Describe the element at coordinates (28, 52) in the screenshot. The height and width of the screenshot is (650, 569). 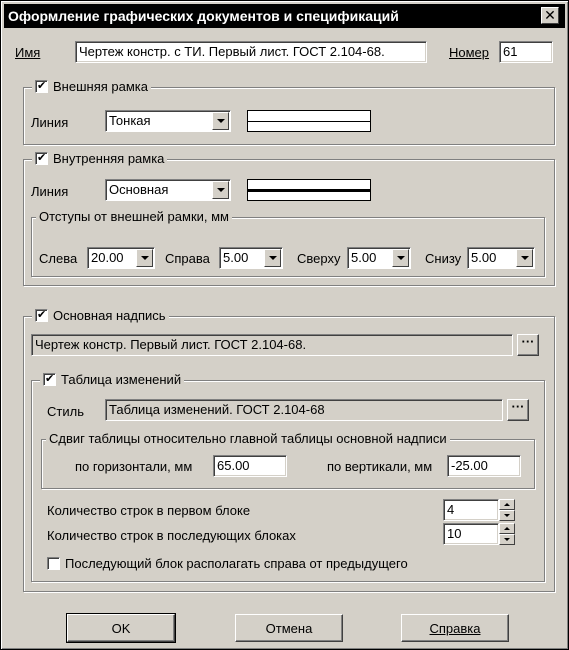
I see `name-label: Имя` at that location.